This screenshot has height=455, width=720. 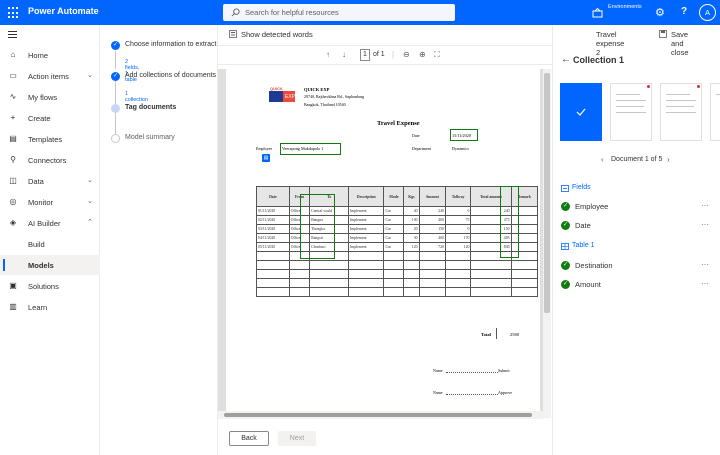 I want to click on department-value: Dynamics, so click(x=460, y=148).